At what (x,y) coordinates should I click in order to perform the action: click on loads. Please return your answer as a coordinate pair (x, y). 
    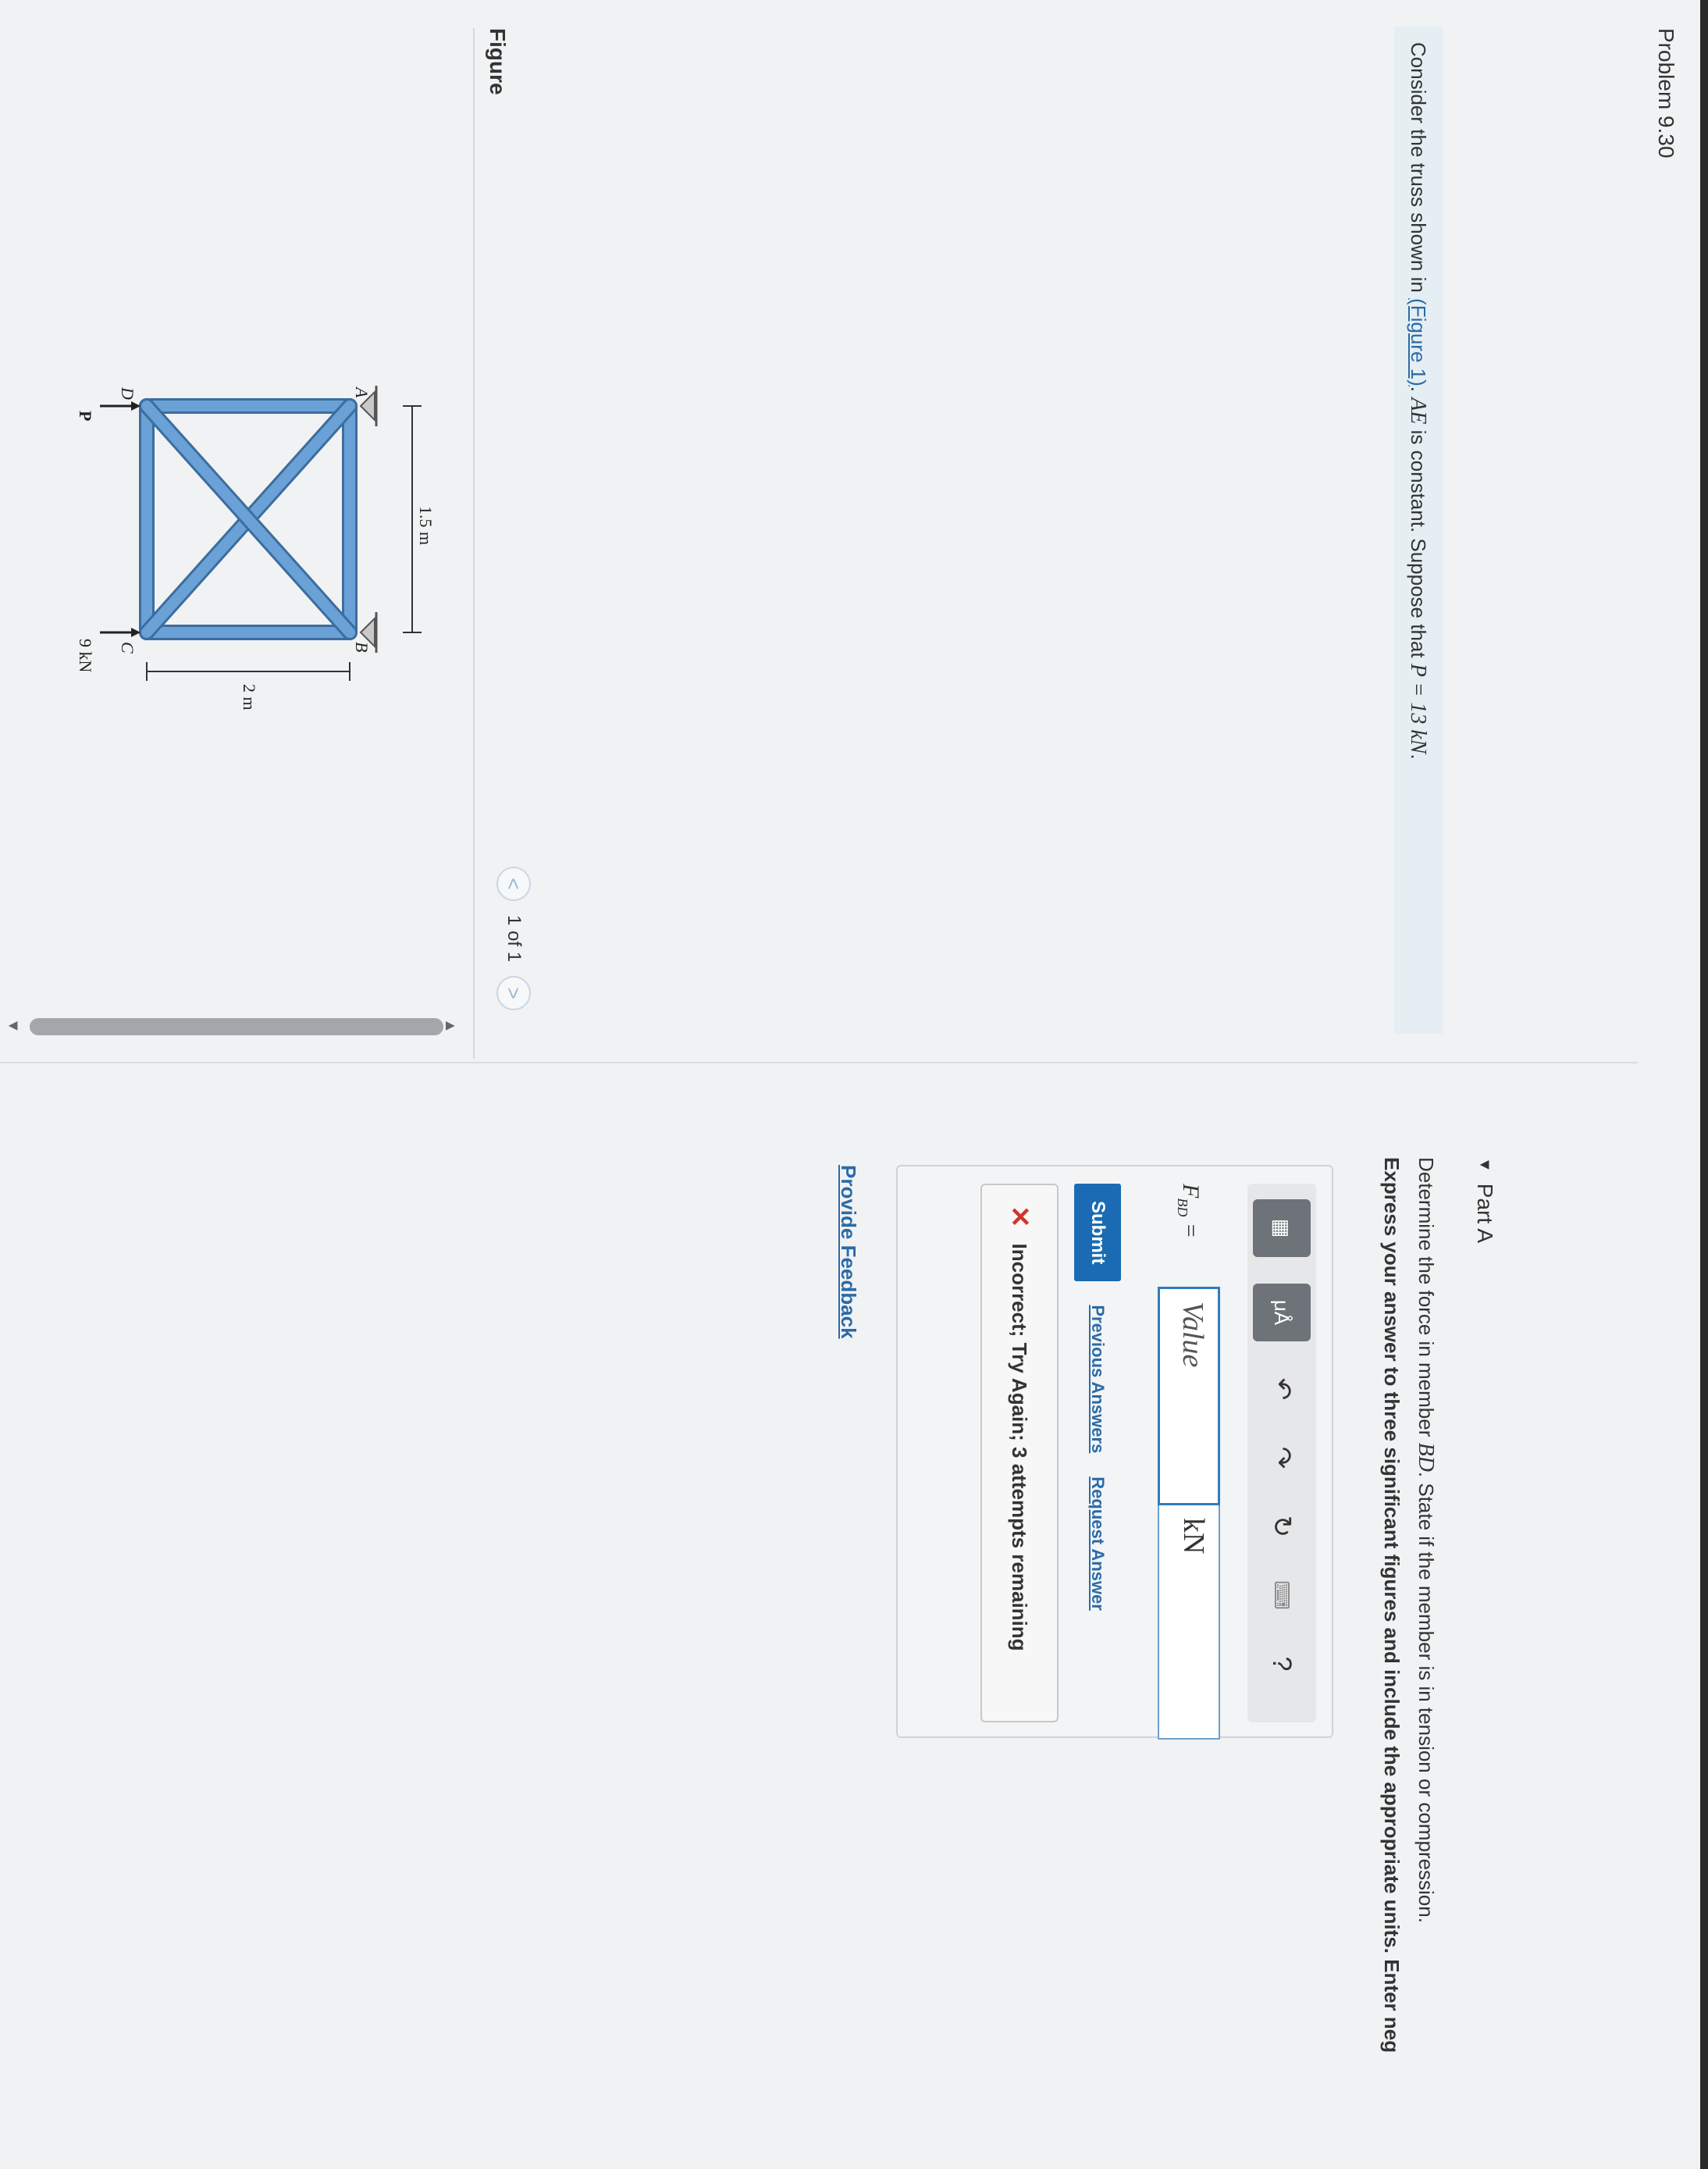
    Looking at the image, I should click on (121, 519).